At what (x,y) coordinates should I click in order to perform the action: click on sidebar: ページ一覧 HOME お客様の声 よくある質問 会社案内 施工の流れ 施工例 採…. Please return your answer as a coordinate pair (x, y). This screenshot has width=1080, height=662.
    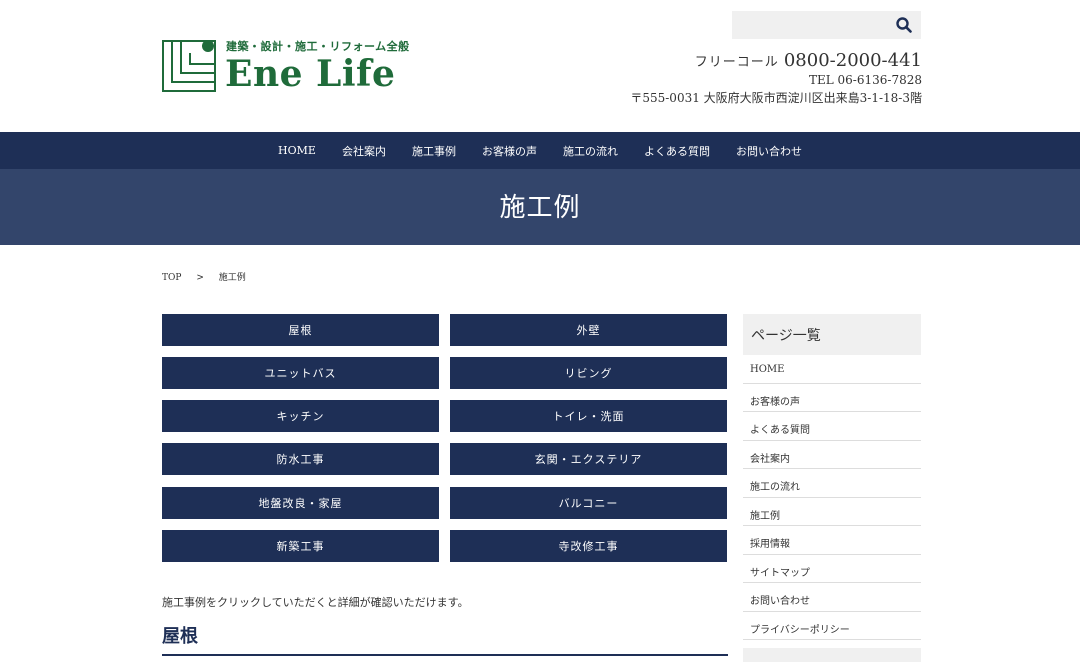
    Looking at the image, I should click on (832, 477).